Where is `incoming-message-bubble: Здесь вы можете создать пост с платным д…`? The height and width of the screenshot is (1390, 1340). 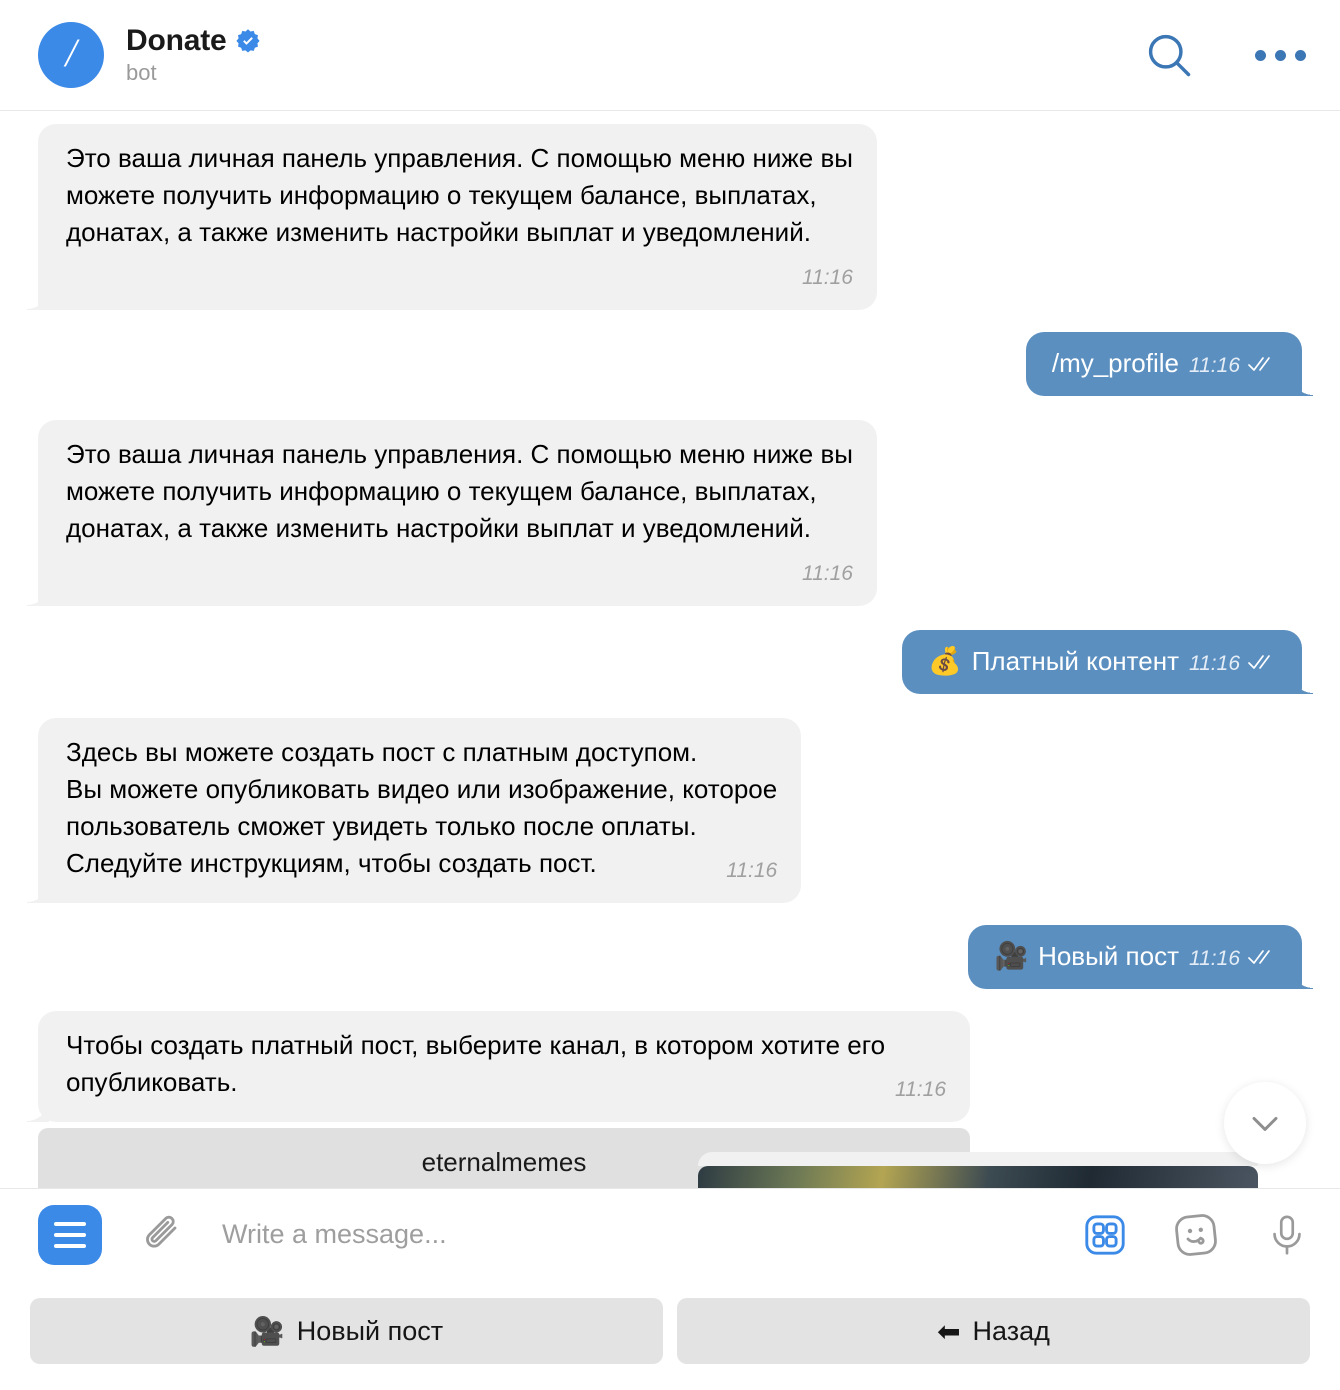 incoming-message-bubble: Здесь вы можете создать пост с платным д… is located at coordinates (414, 810).